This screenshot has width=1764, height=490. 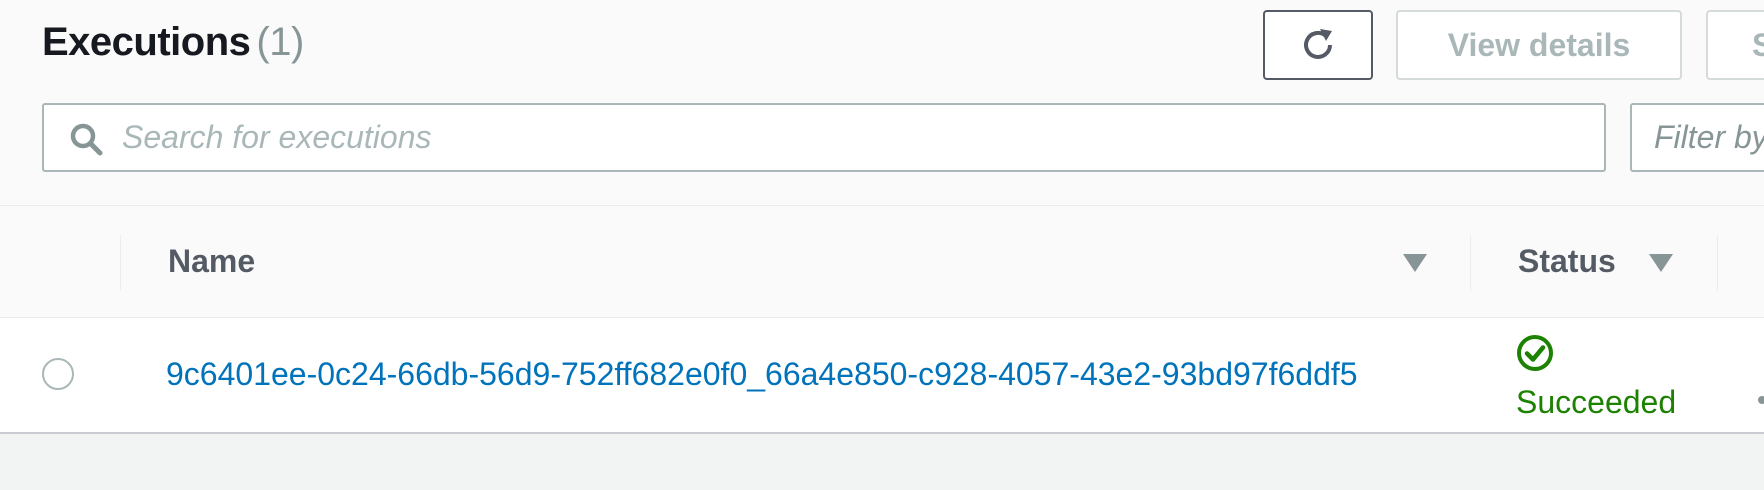 I want to click on row-select-radio, so click(x=58, y=374).